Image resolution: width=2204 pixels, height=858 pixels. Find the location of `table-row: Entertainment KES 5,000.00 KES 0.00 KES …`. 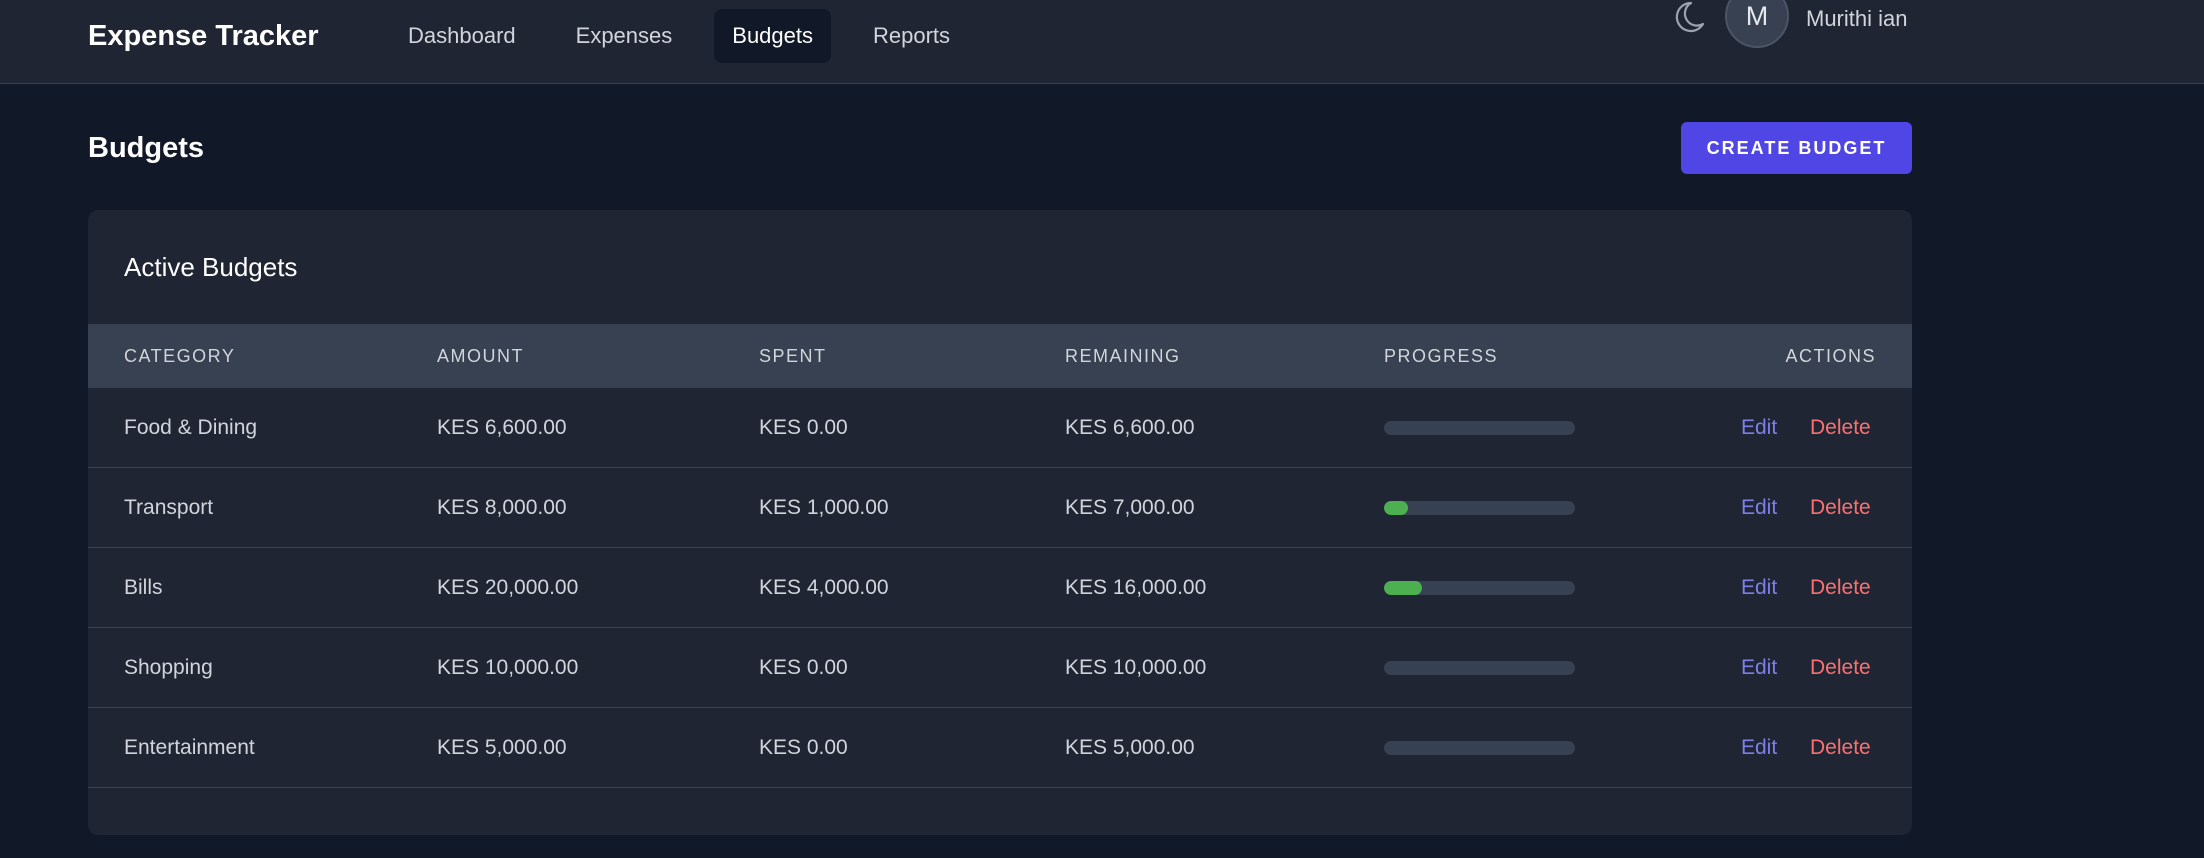

table-row: Entertainment KES 5,000.00 KES 0.00 KES … is located at coordinates (1000, 748).